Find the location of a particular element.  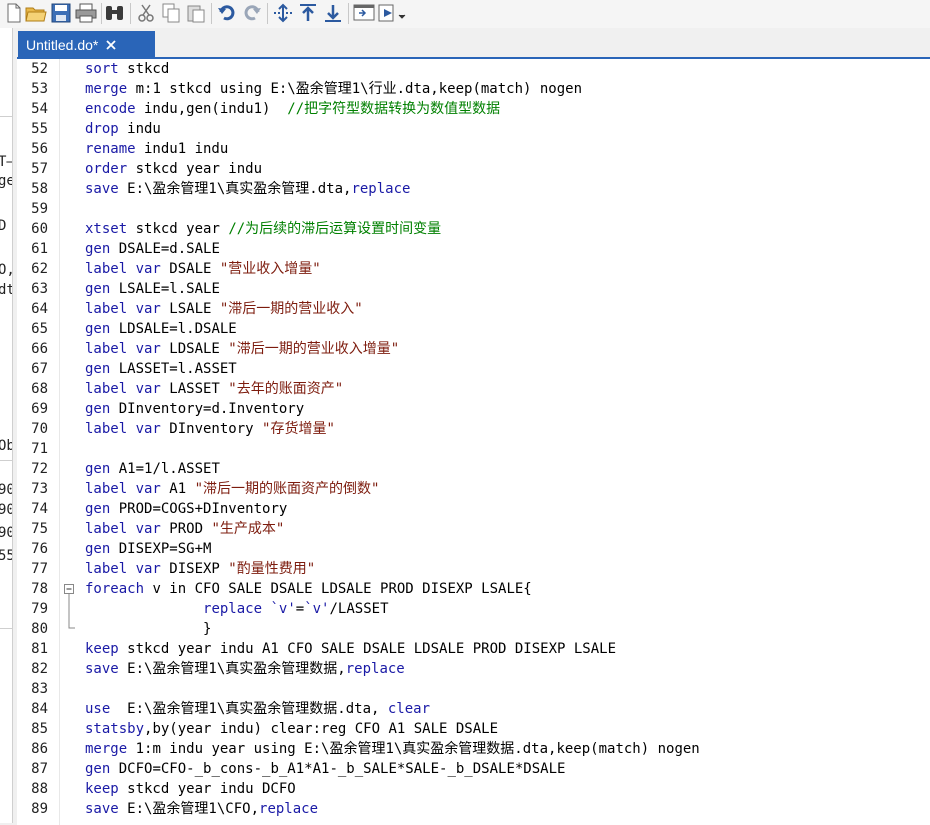

line-number: 85 is located at coordinates (39, 729).